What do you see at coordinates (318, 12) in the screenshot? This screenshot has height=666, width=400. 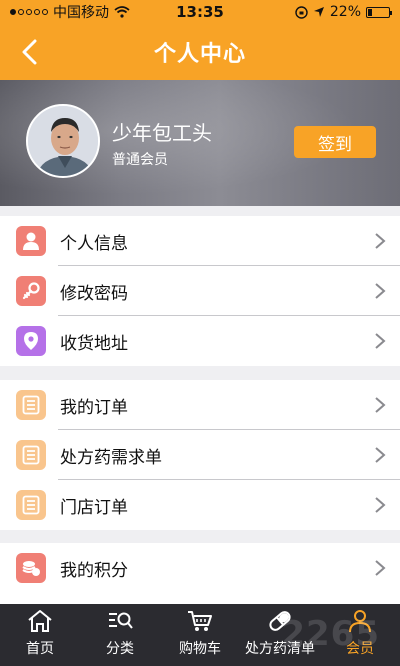 I see `location-arrow-icon` at bounding box center [318, 12].